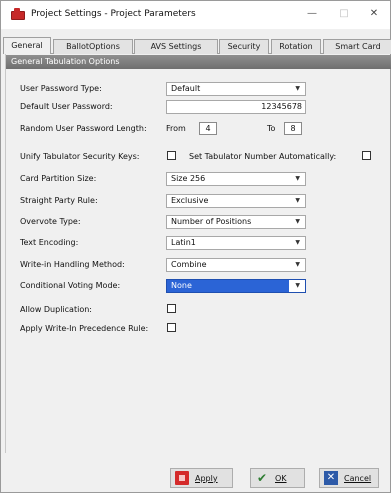 This screenshot has height=493, width=391. What do you see at coordinates (236, 286) in the screenshot?
I see `conditional-voting-mode-select: None ▼` at bounding box center [236, 286].